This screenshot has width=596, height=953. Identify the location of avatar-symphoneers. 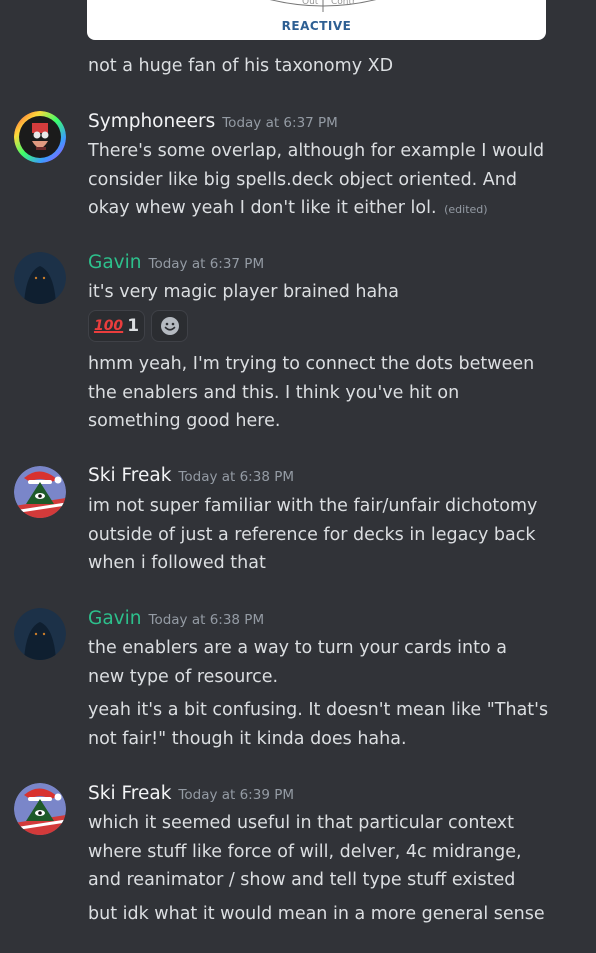
(40, 137).